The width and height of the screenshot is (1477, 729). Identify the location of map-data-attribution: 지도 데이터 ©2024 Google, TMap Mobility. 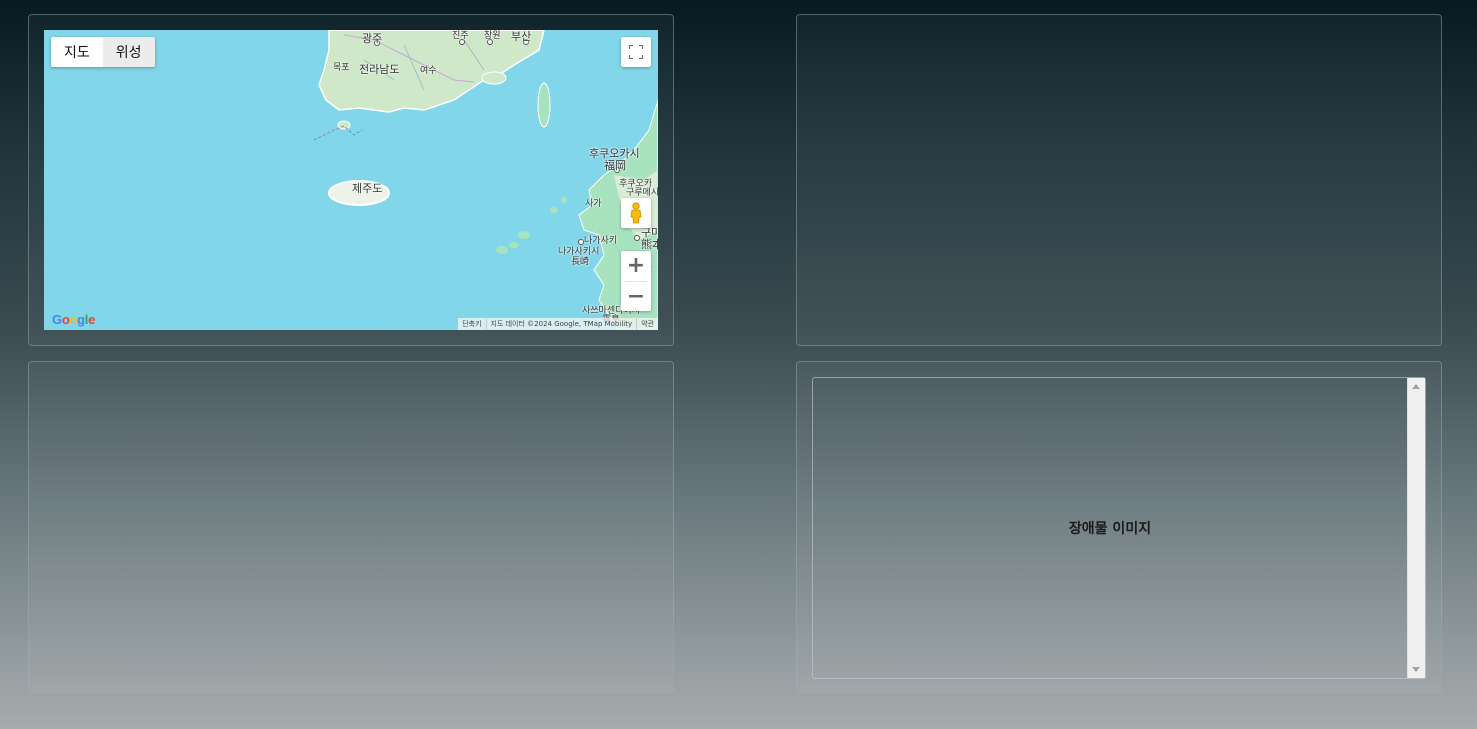
(561, 324).